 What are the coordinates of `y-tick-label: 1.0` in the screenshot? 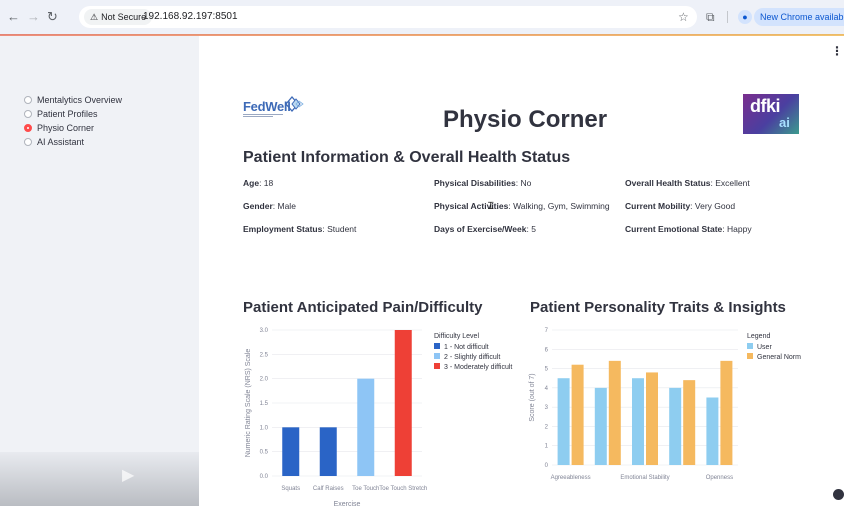 It's located at (264, 428).